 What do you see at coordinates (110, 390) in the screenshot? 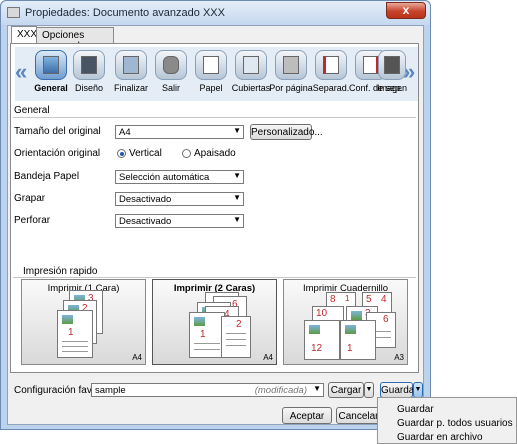
I see `favorite-settings-value: sample` at bounding box center [110, 390].